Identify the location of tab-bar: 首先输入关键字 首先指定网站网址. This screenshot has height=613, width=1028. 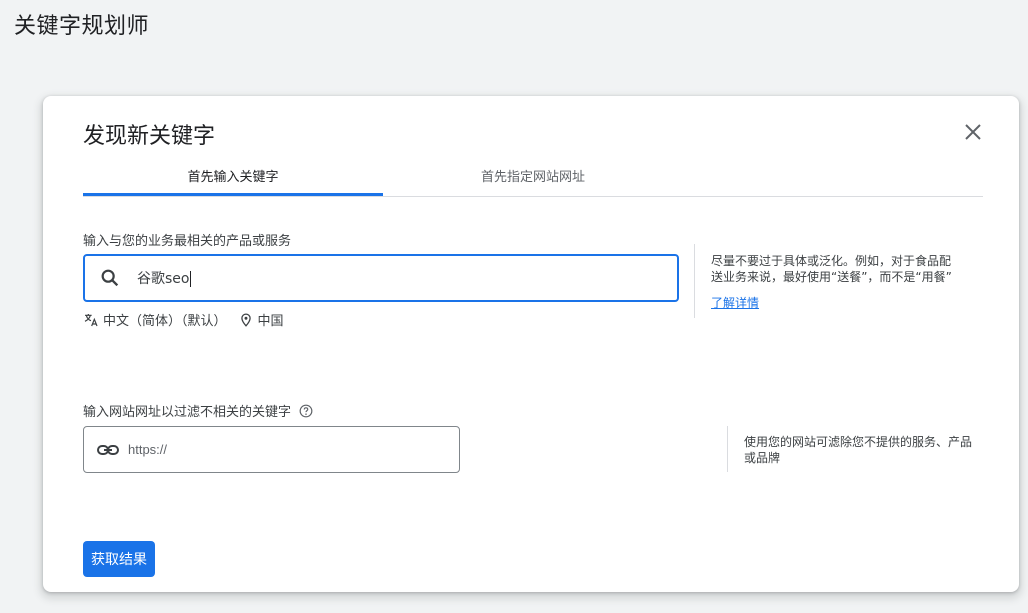
(533, 176).